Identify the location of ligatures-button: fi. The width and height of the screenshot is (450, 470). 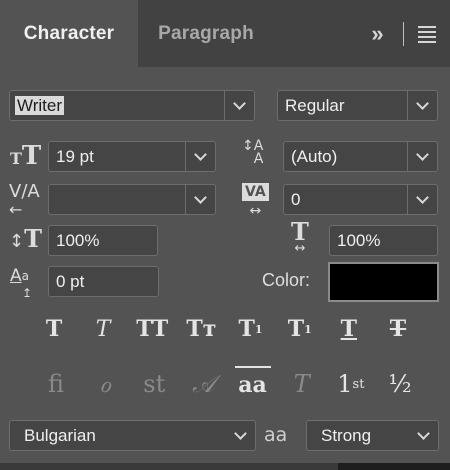
(56, 384).